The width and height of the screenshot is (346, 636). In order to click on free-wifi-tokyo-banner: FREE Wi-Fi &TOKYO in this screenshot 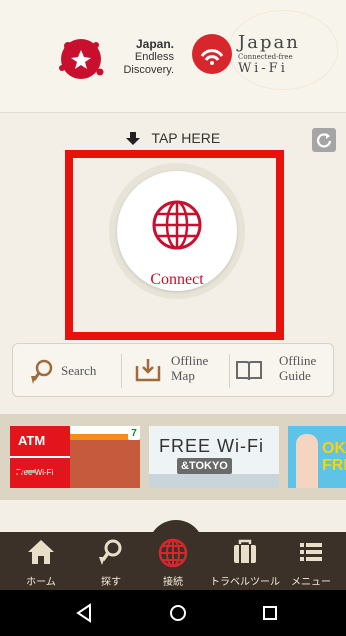, I will do `click(214, 457)`.